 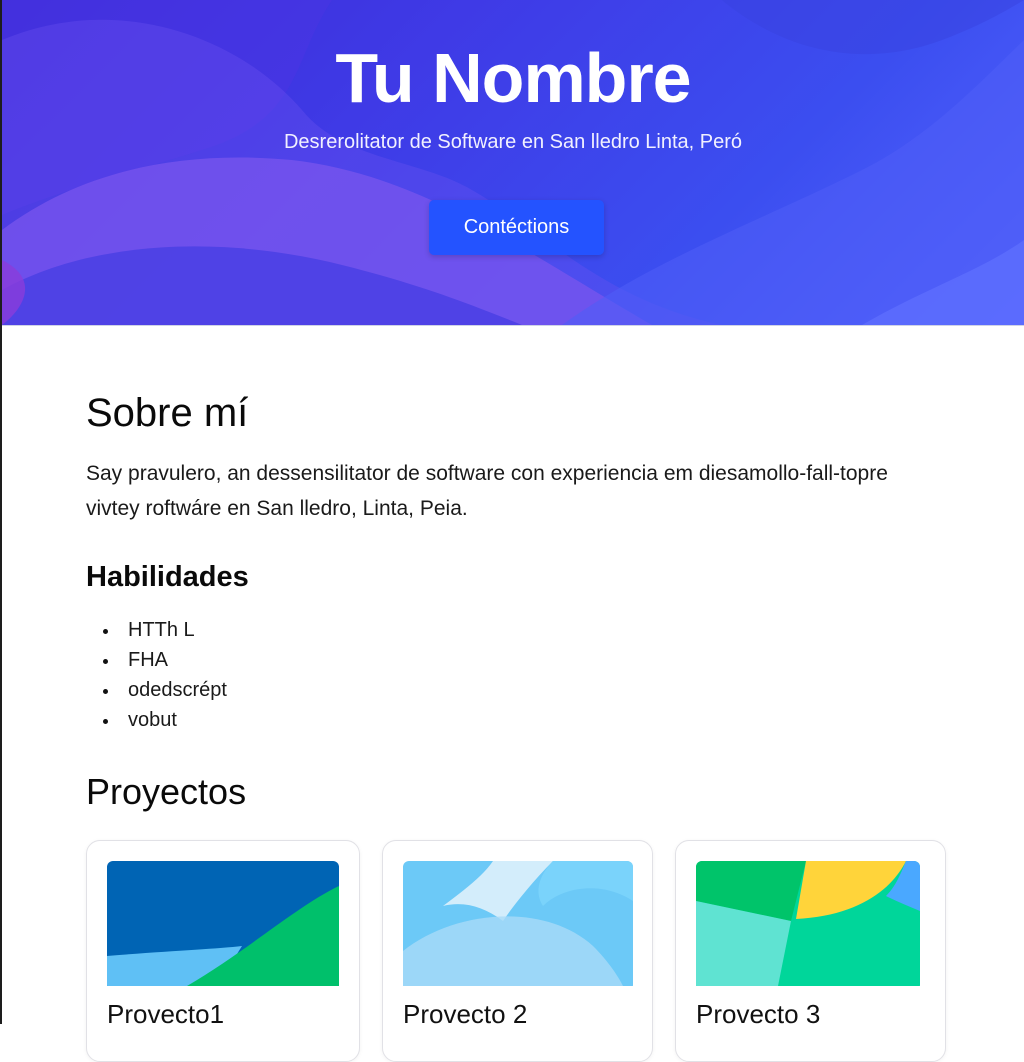 I want to click on project-1-title: Provecto1, so click(x=166, y=1014).